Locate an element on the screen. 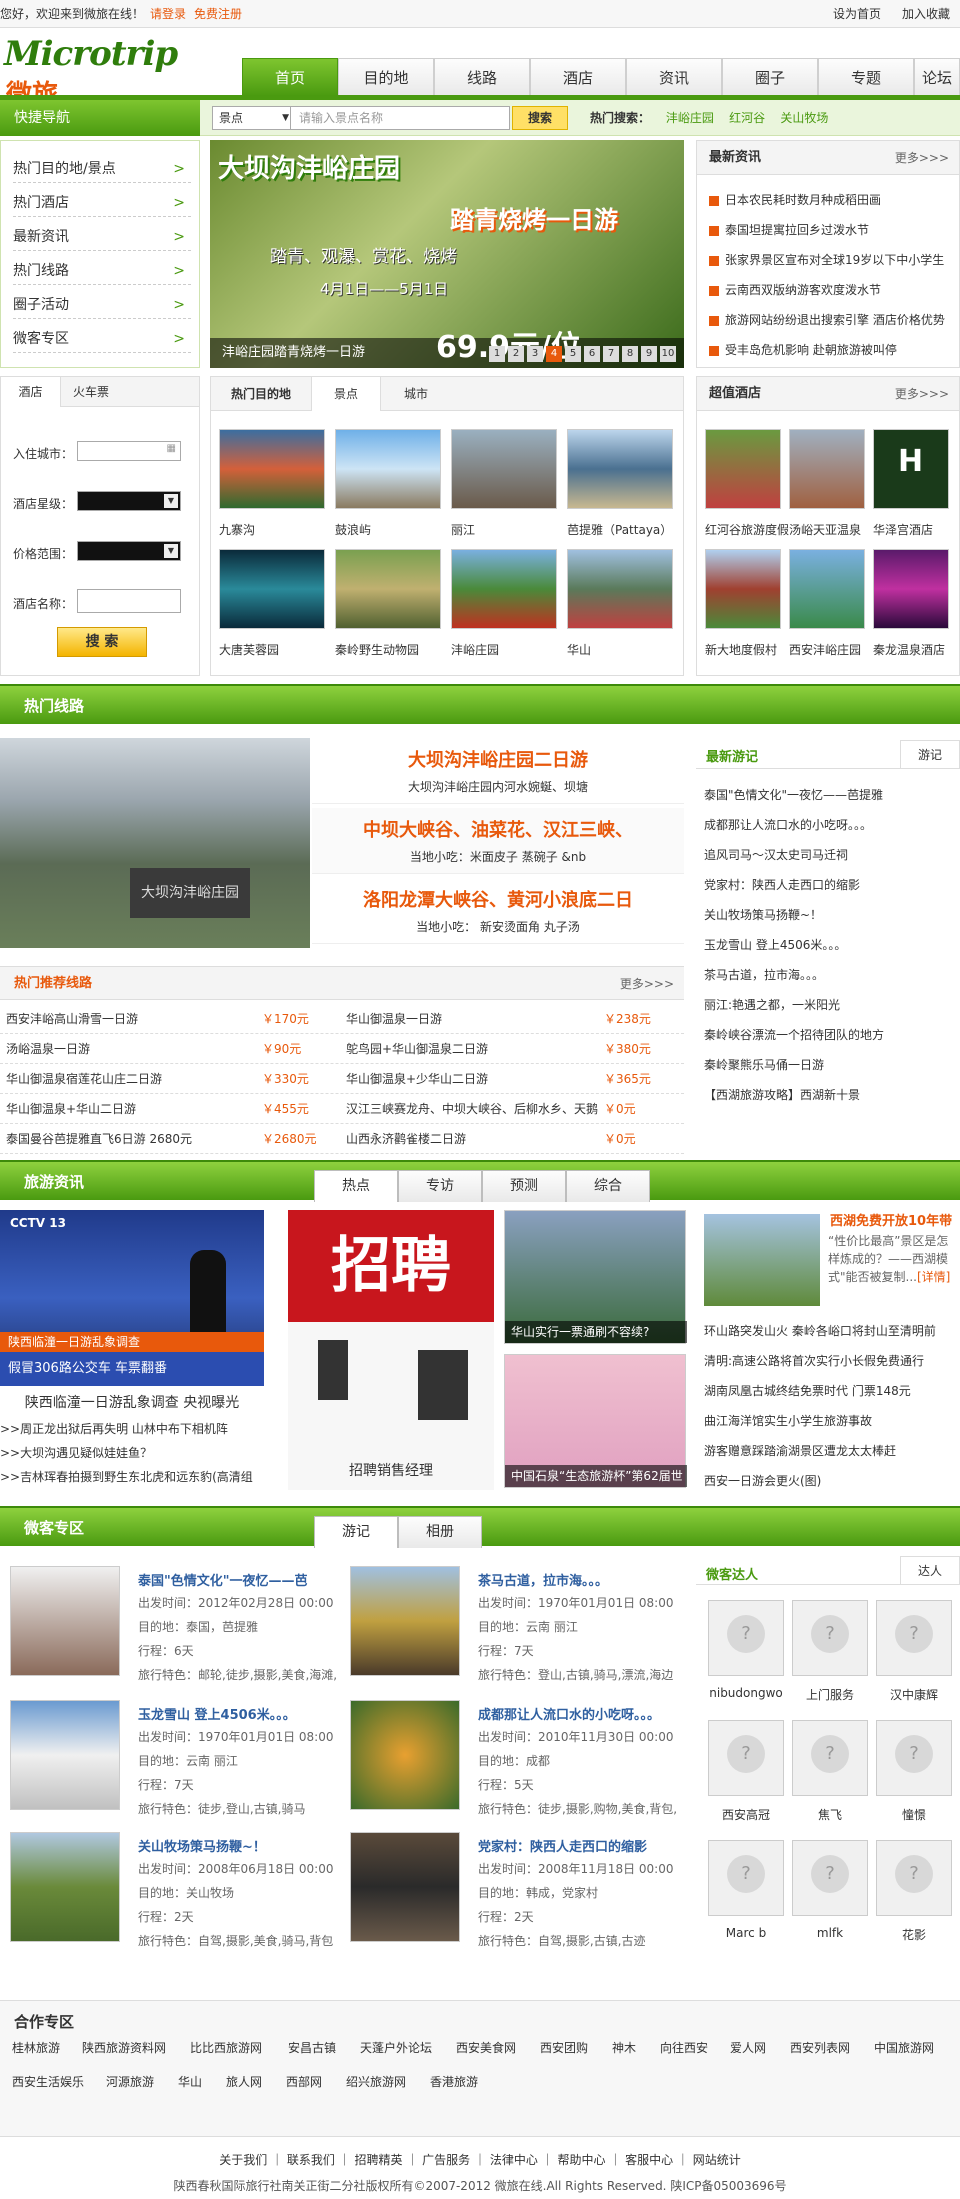 This screenshot has width=960, height=2199. route-link: 泰国曼谷芭提雅直飞6日游 2680元 is located at coordinates (99, 1139).